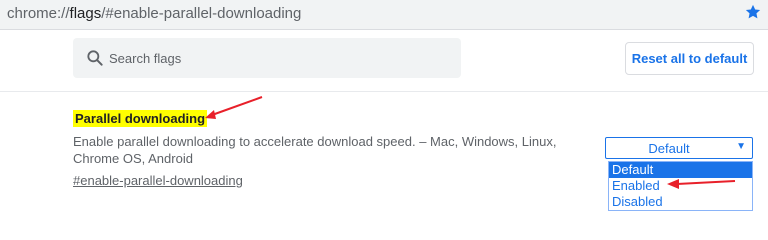  What do you see at coordinates (753, 12) in the screenshot?
I see `star-icon` at bounding box center [753, 12].